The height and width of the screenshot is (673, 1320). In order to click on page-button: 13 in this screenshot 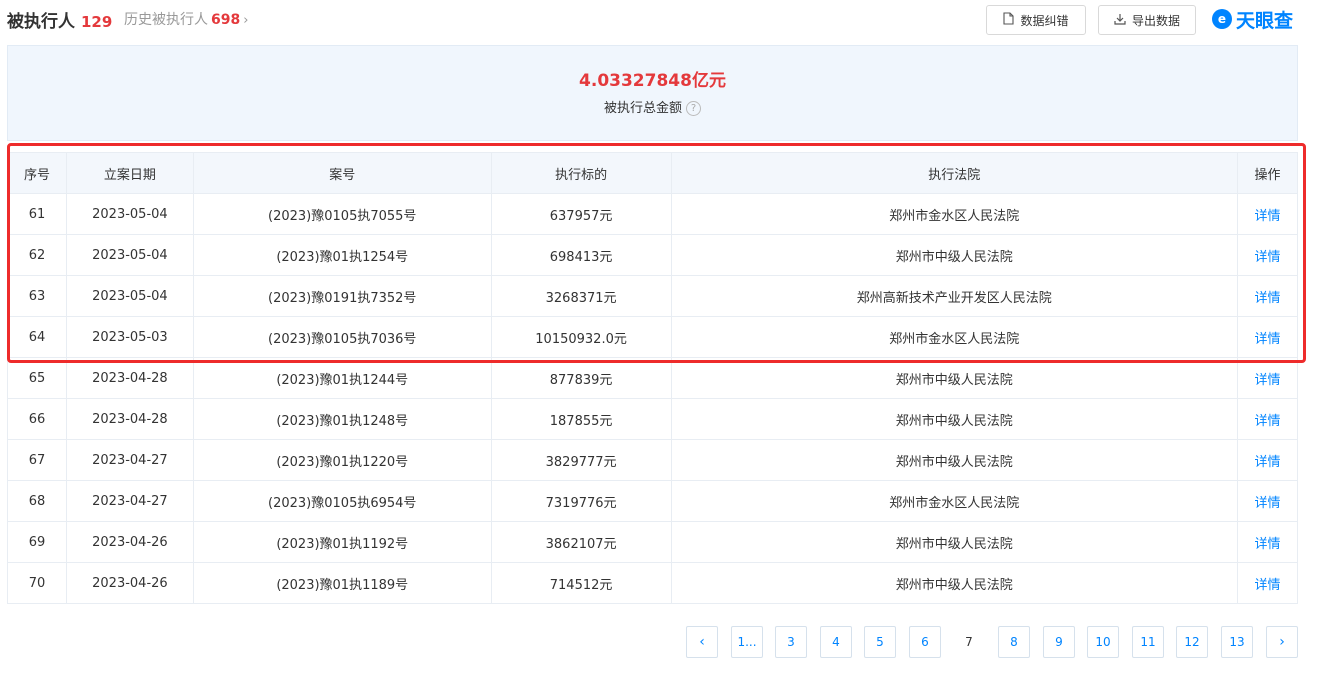, I will do `click(1237, 642)`.